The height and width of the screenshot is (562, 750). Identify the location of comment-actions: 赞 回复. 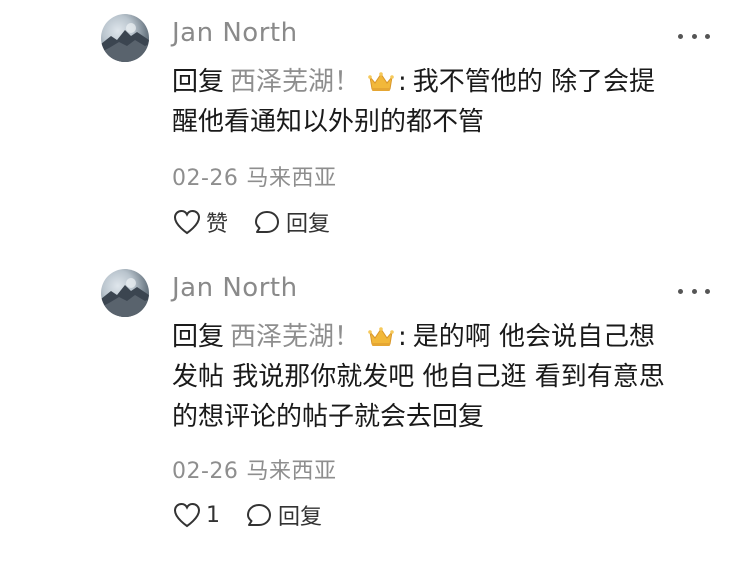
(251, 222).